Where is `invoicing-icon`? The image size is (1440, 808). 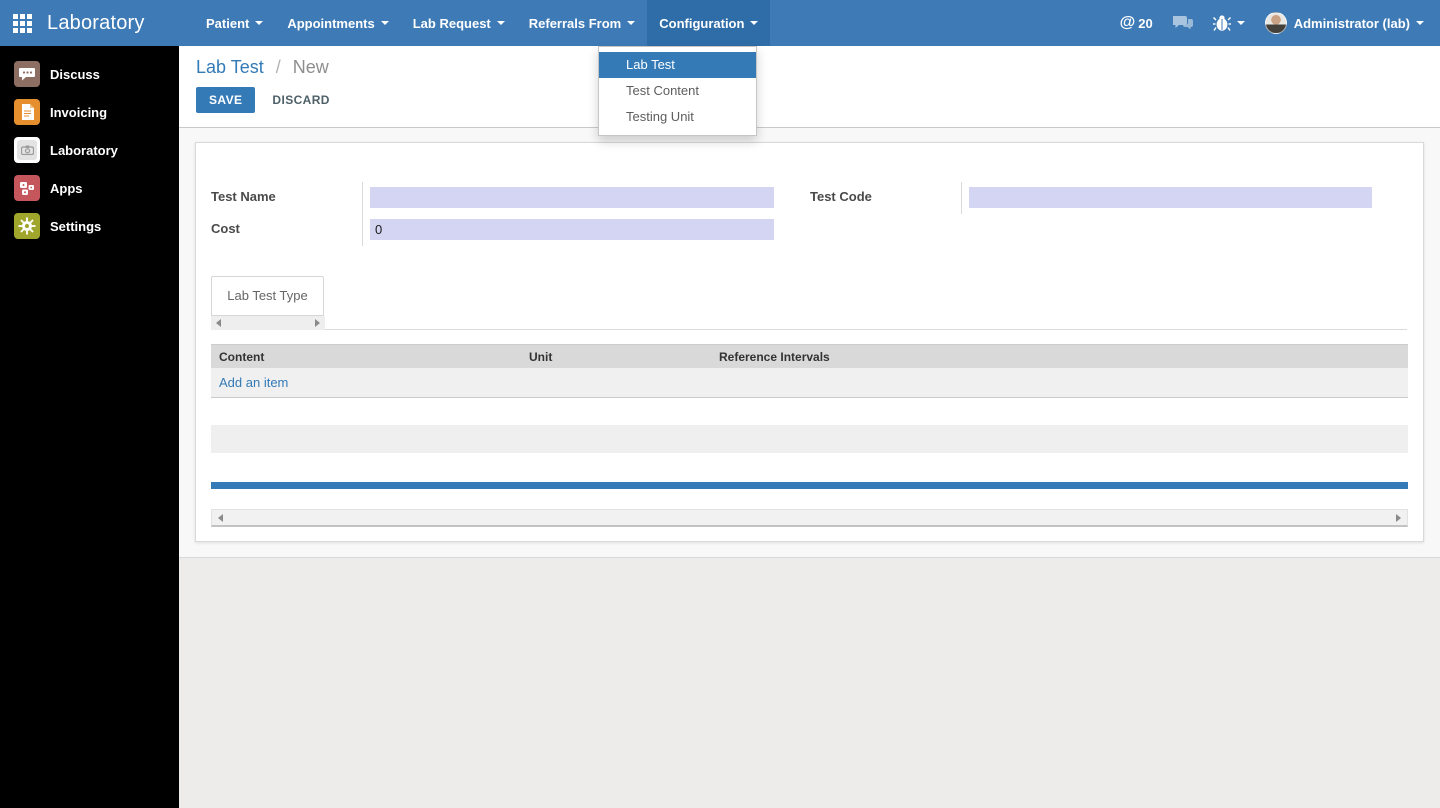 invoicing-icon is located at coordinates (27, 112).